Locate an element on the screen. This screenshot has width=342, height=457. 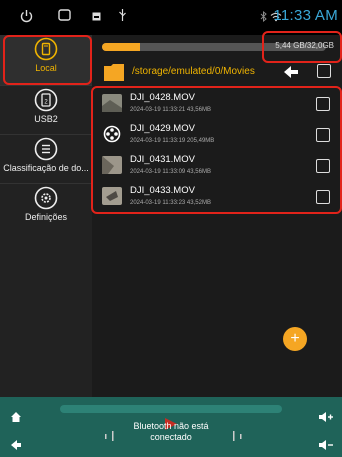
path-row: /storage/emulated/0/Movies is located at coordinates (217, 74).